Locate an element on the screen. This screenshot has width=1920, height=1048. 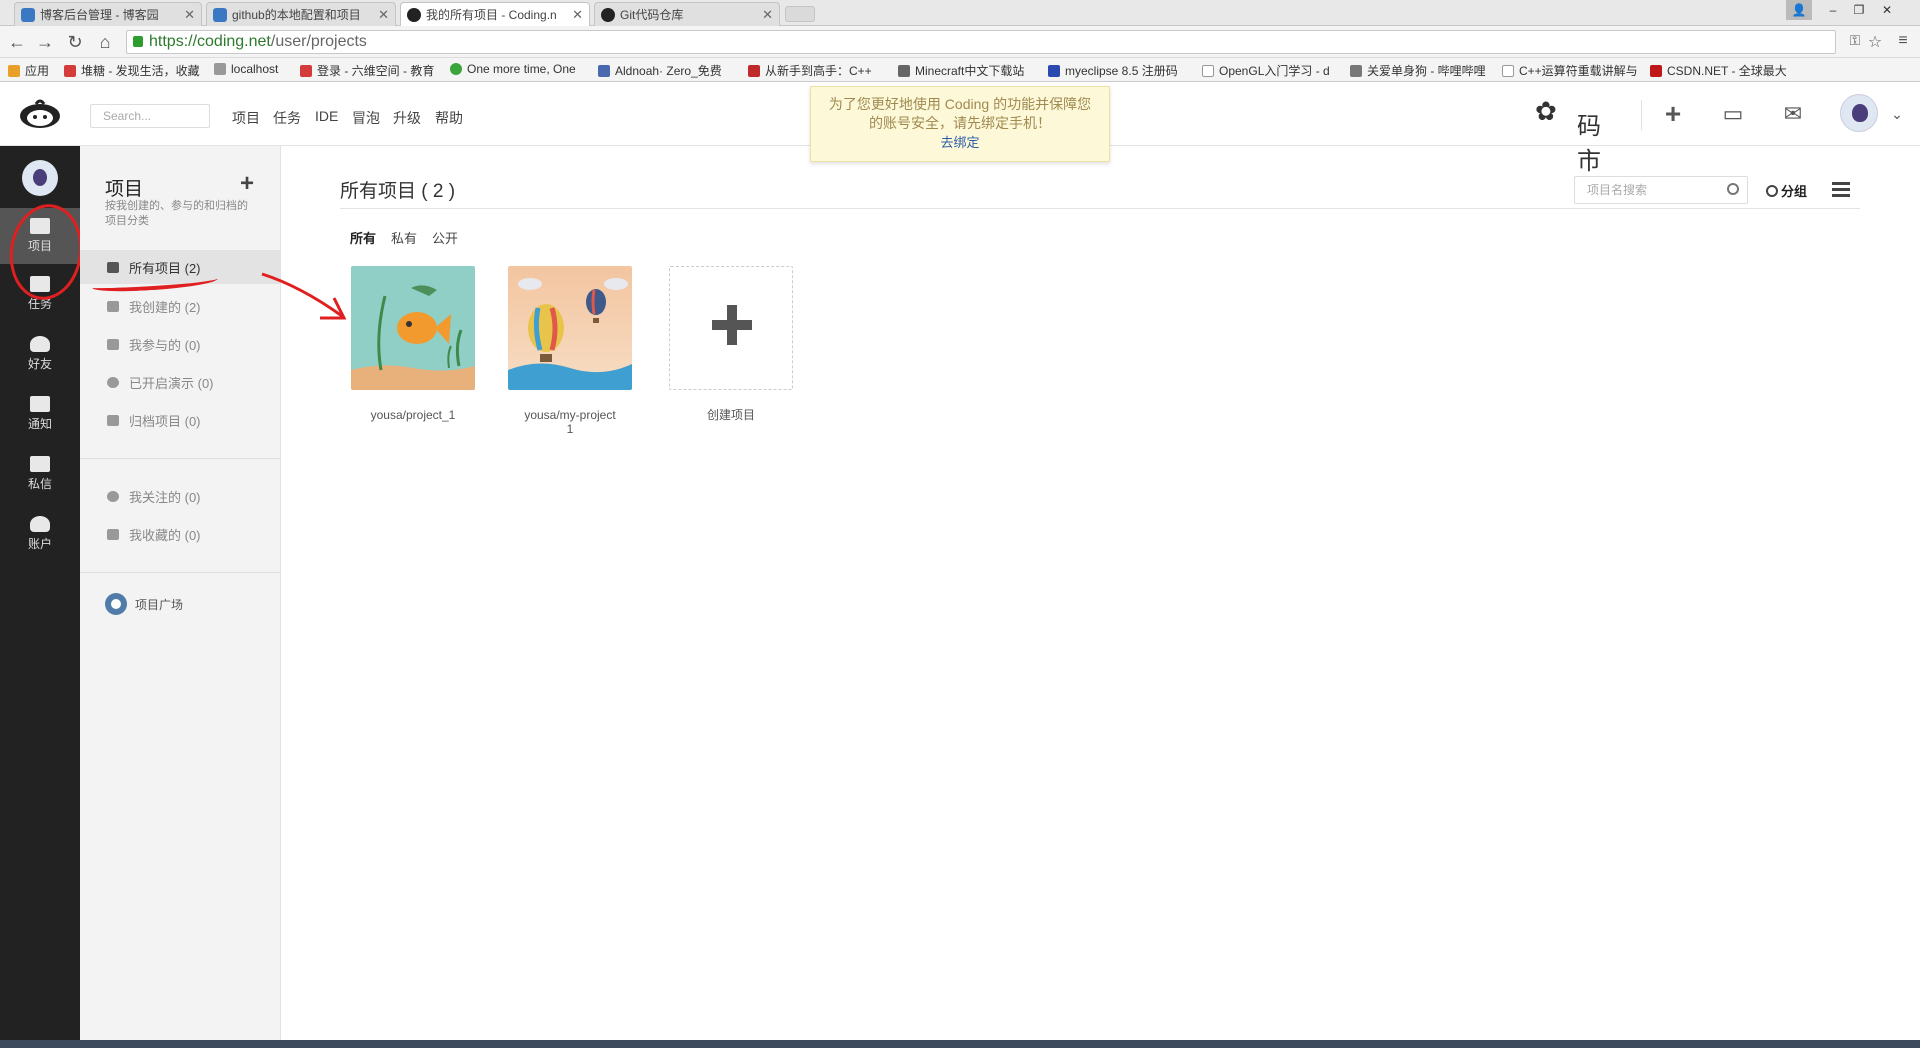
forward-arrow-icon: → is located at coordinates (45, 42).